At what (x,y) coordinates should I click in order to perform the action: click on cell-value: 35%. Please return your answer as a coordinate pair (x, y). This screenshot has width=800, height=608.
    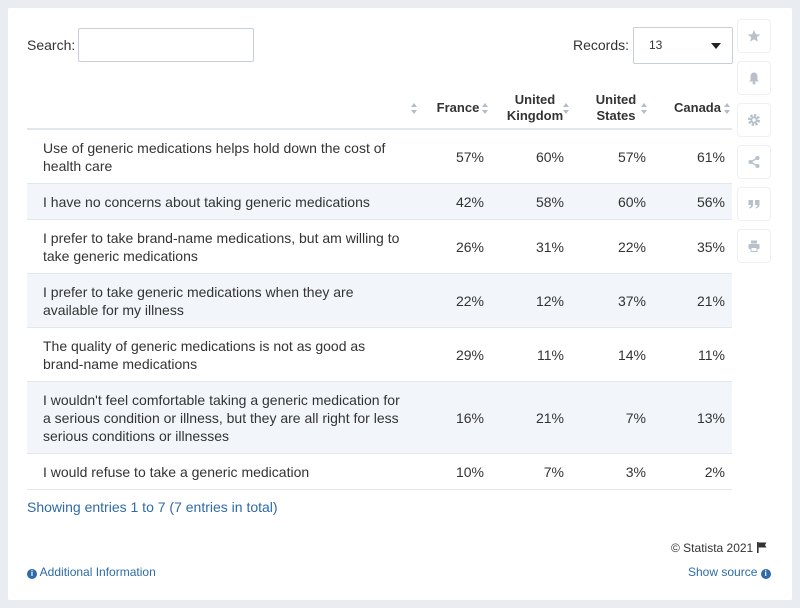
    Looking at the image, I should click on (710, 246).